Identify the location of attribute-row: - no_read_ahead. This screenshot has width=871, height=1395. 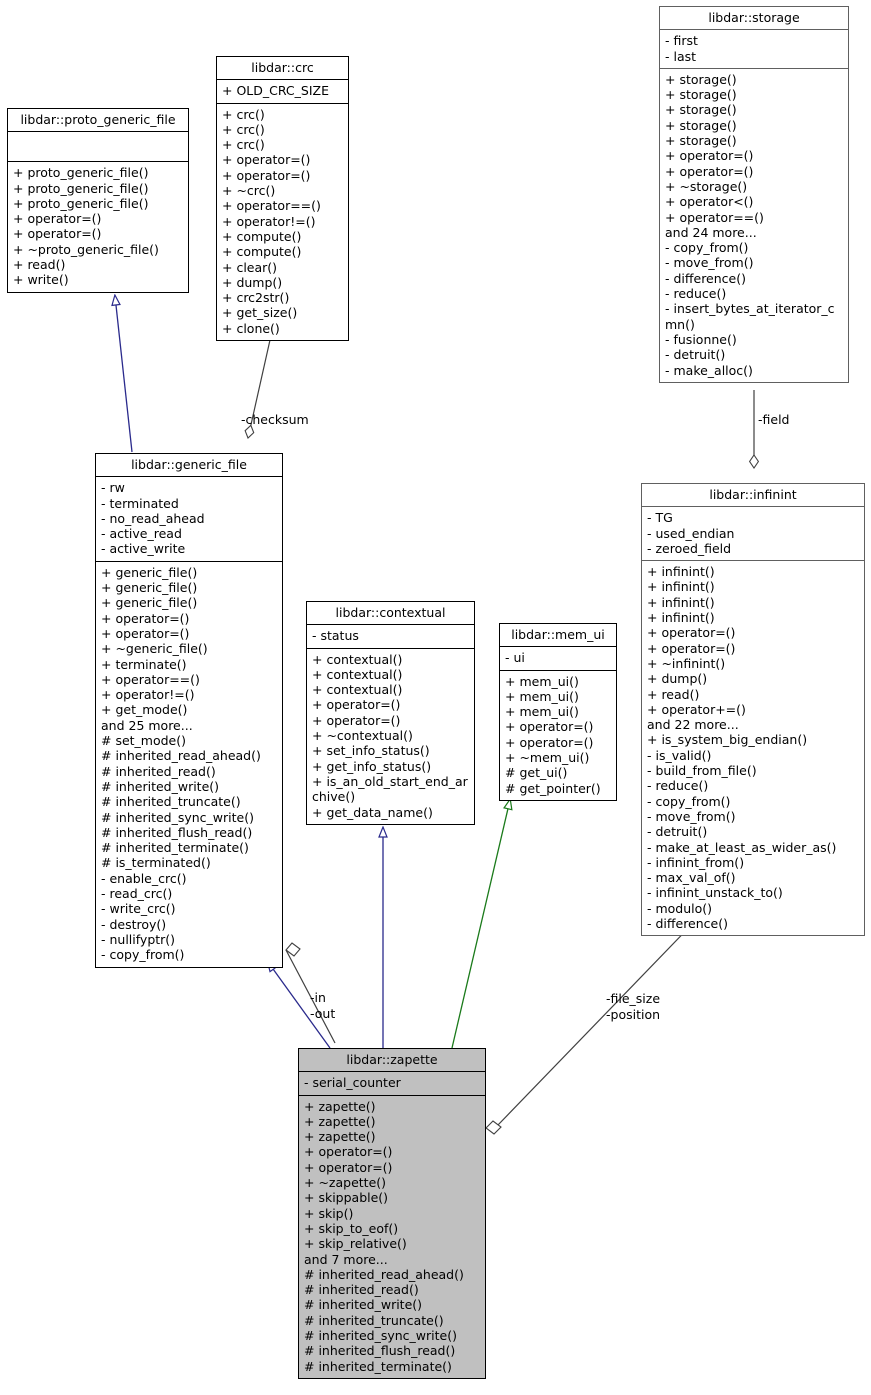
(153, 518).